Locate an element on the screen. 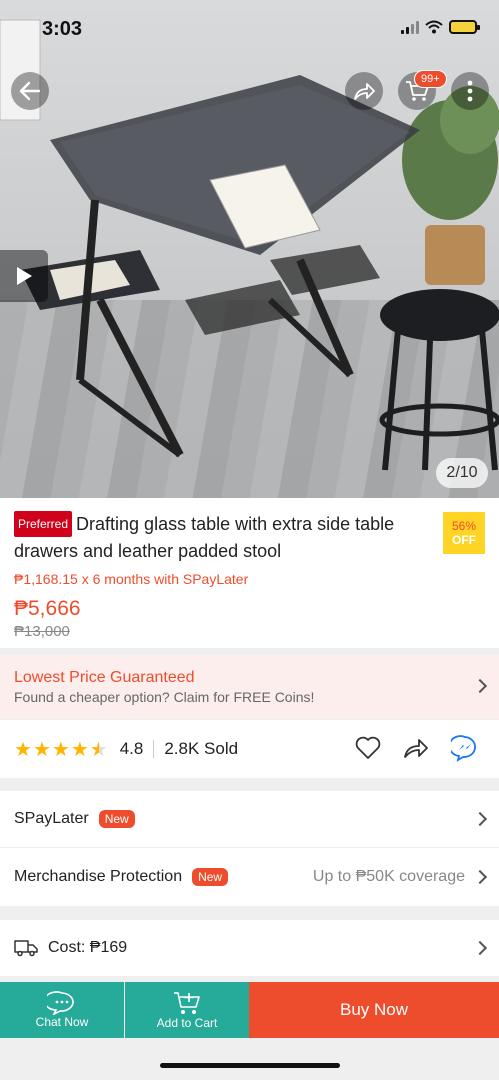 The image size is (499, 1080). discount-badge: 56% OFF is located at coordinates (464, 533).